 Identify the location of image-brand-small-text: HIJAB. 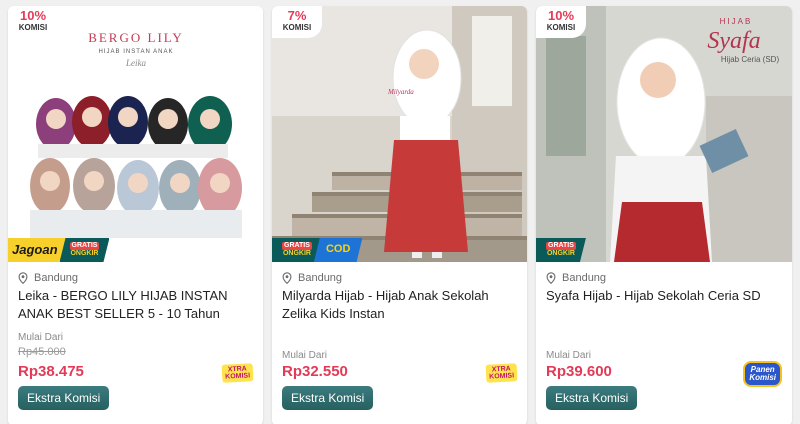
(736, 21).